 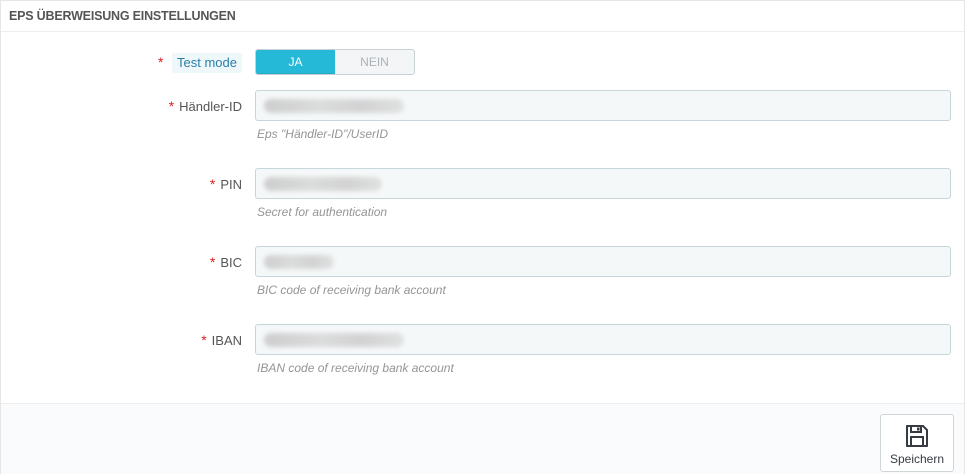 I want to click on iban-label-text: IBAN, so click(x=226, y=340).